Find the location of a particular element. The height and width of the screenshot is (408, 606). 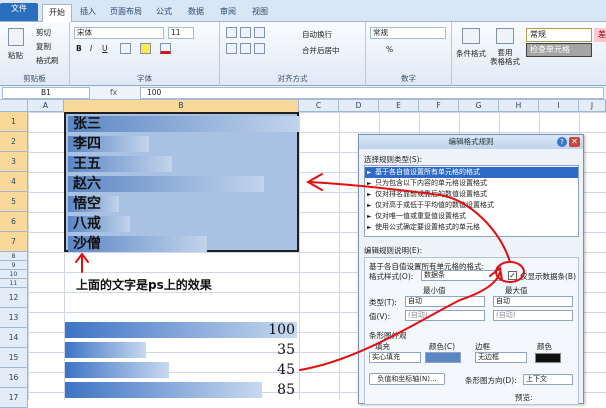

font-size-select: 11 is located at coordinates (181, 33).